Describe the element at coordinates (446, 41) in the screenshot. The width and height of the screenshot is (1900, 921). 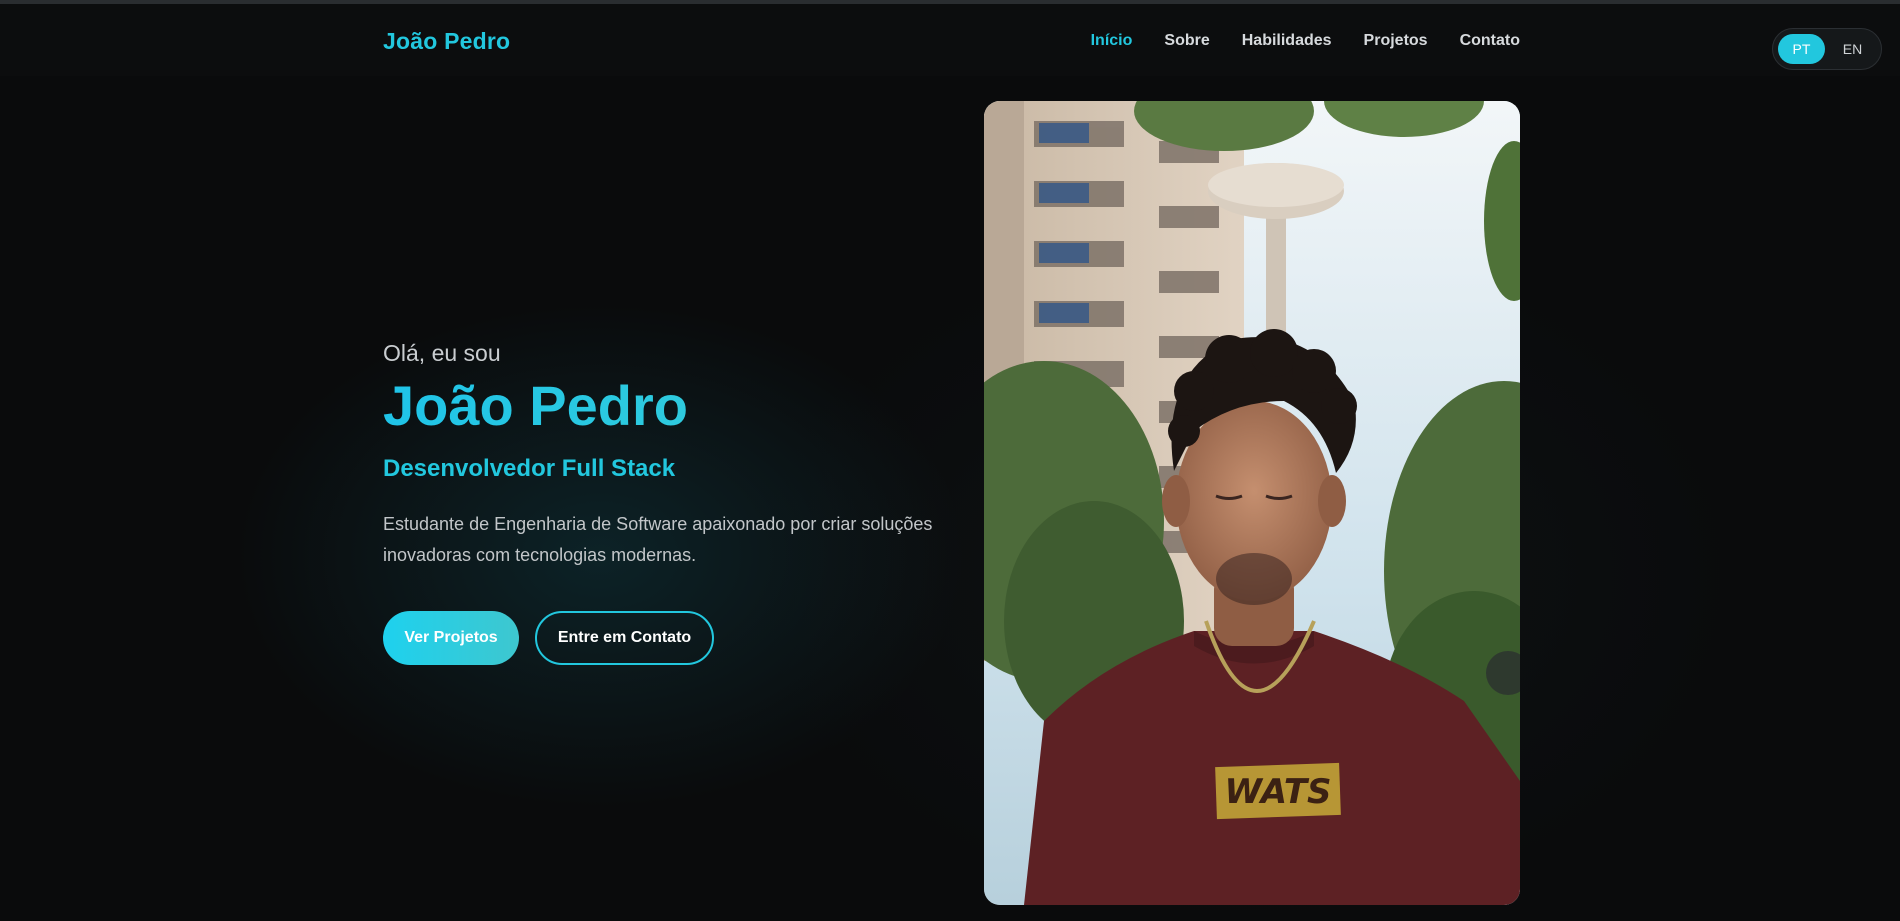
I see `site-logo: João Pedro` at that location.